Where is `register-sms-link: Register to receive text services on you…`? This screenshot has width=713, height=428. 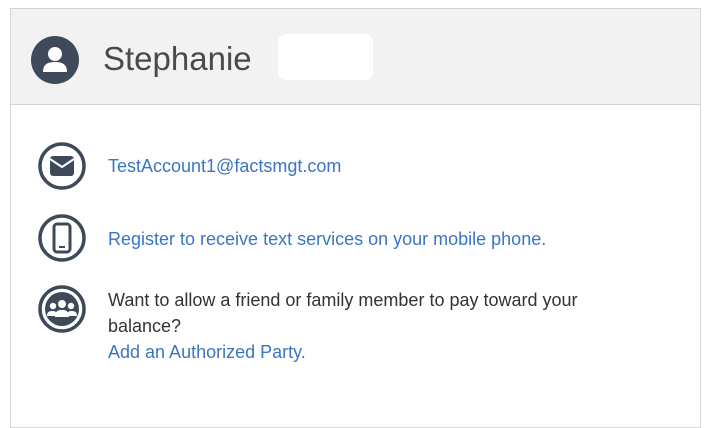 register-sms-link: Register to receive text services on you… is located at coordinates (327, 239).